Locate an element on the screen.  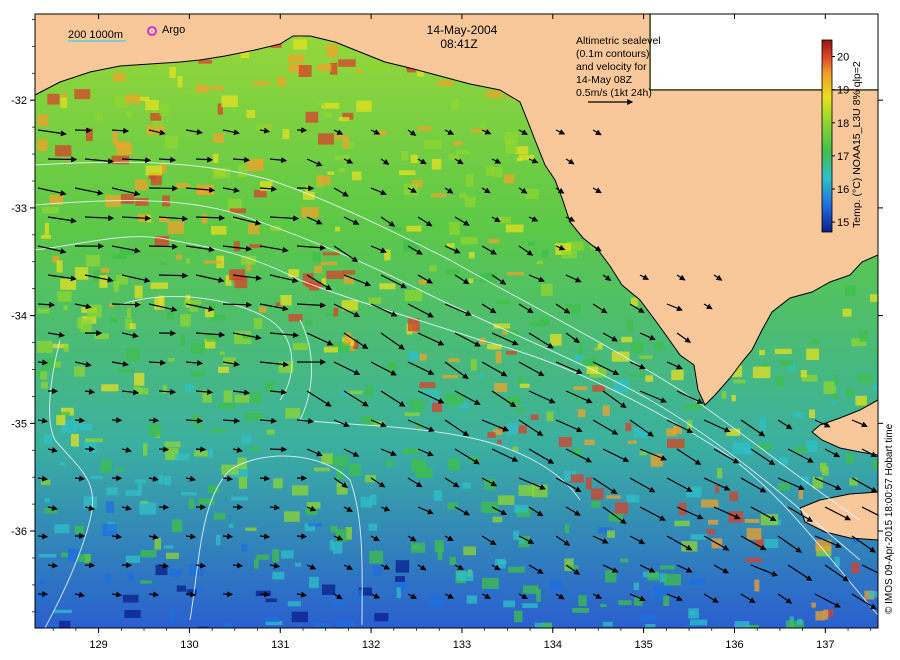
y-tick-label: -32 is located at coordinates (19, 101).